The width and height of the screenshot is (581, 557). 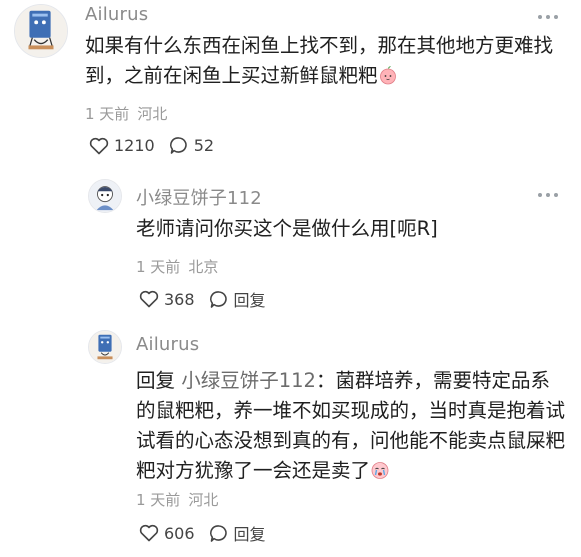 I want to click on like-button: 368, so click(x=167, y=299).